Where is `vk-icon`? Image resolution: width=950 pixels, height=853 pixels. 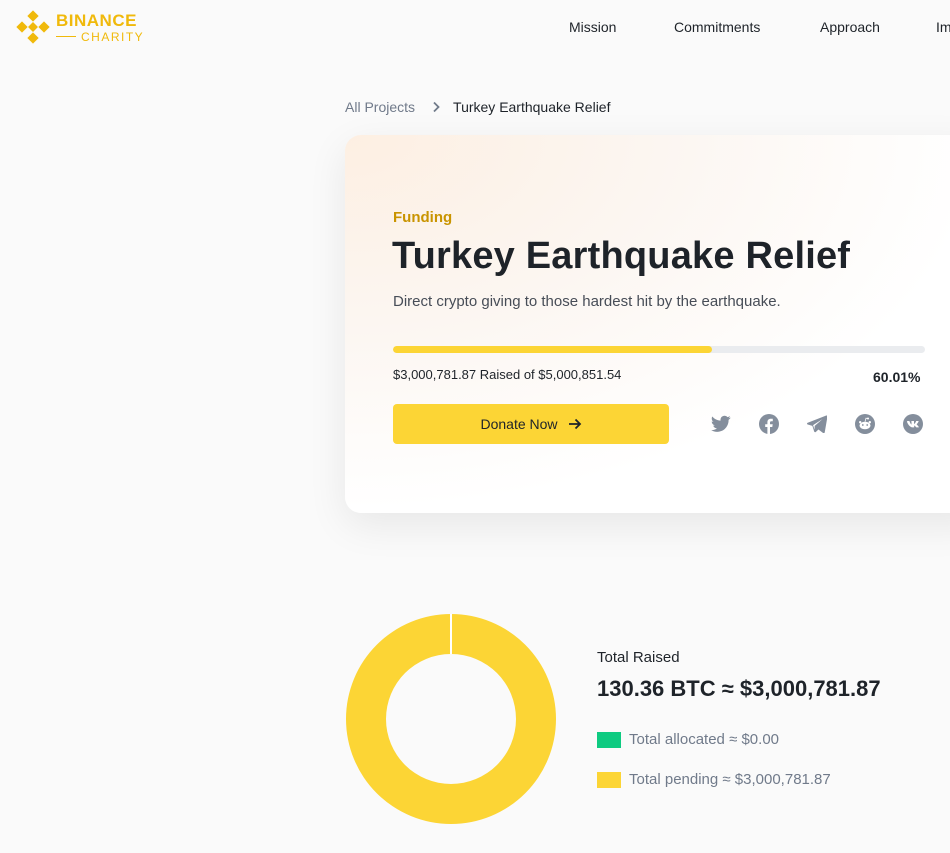 vk-icon is located at coordinates (913, 424).